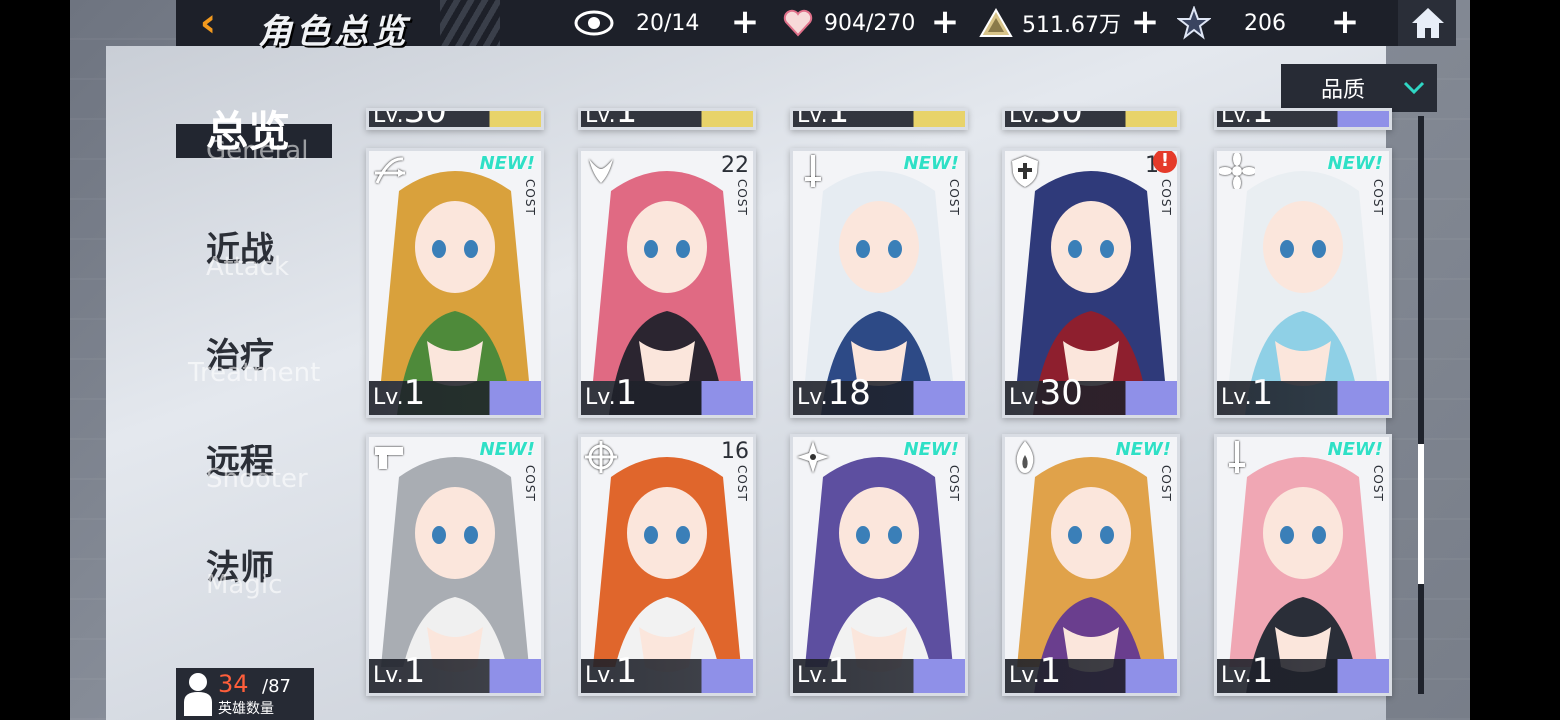 The image size is (1560, 720). I want to click on home-button, so click(1427, 23).